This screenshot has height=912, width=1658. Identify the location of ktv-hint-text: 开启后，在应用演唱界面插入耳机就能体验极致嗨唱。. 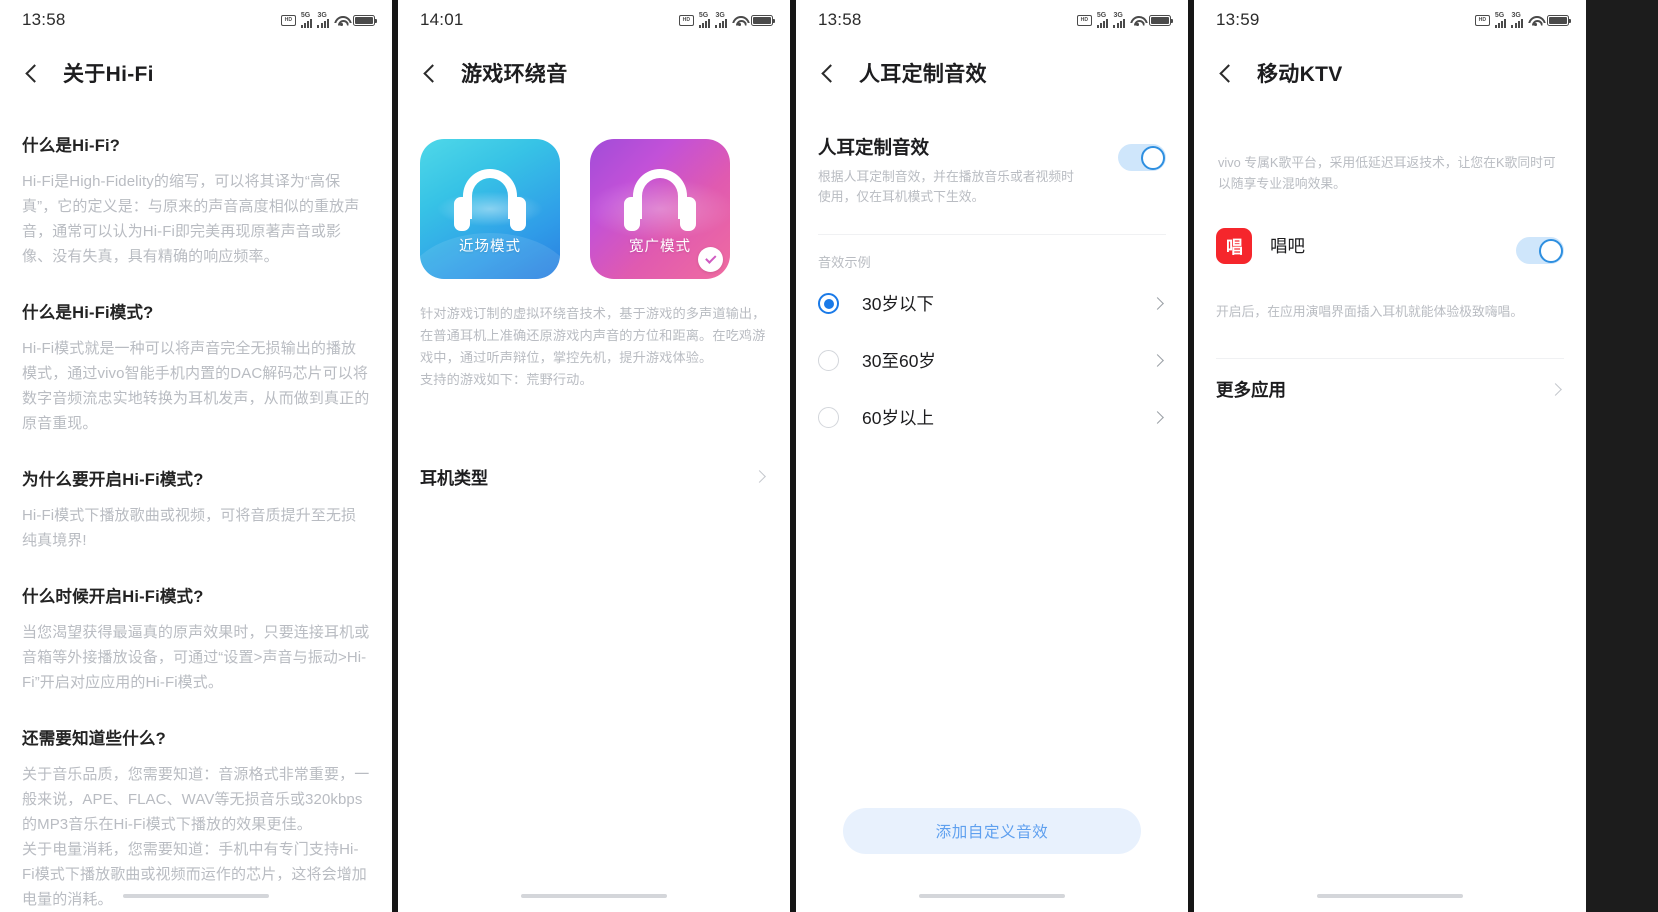
(1370, 311).